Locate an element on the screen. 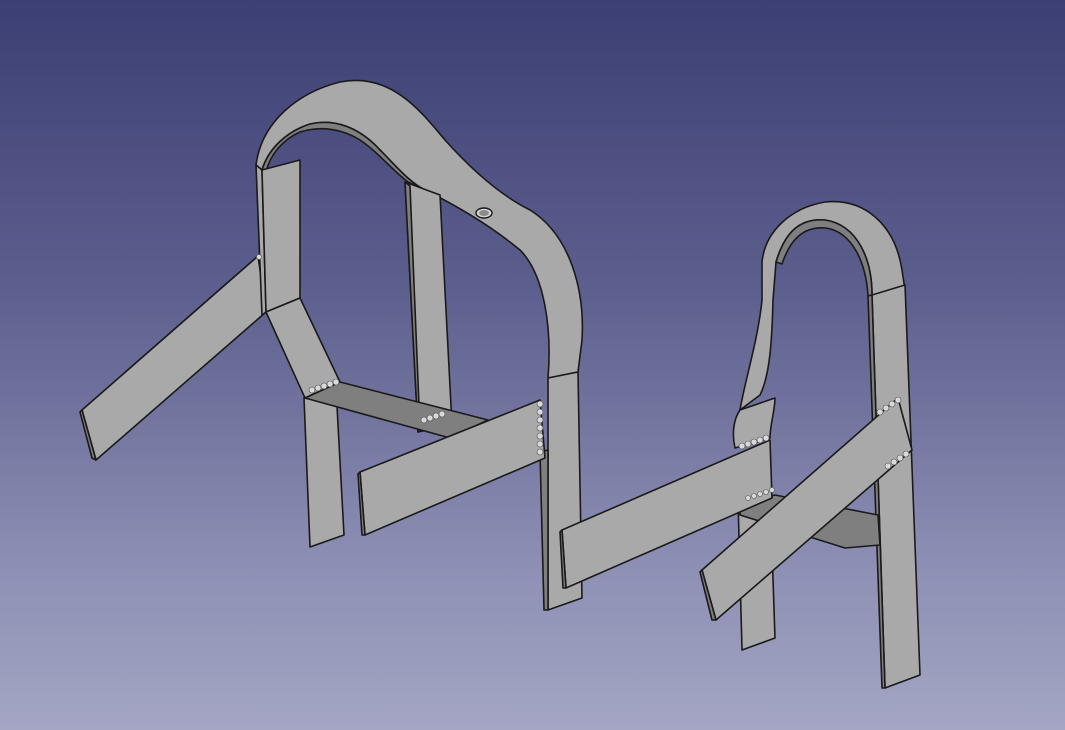 This screenshot has width=1065, height=730. mounting-hole-inner-icon is located at coordinates (484, 213).